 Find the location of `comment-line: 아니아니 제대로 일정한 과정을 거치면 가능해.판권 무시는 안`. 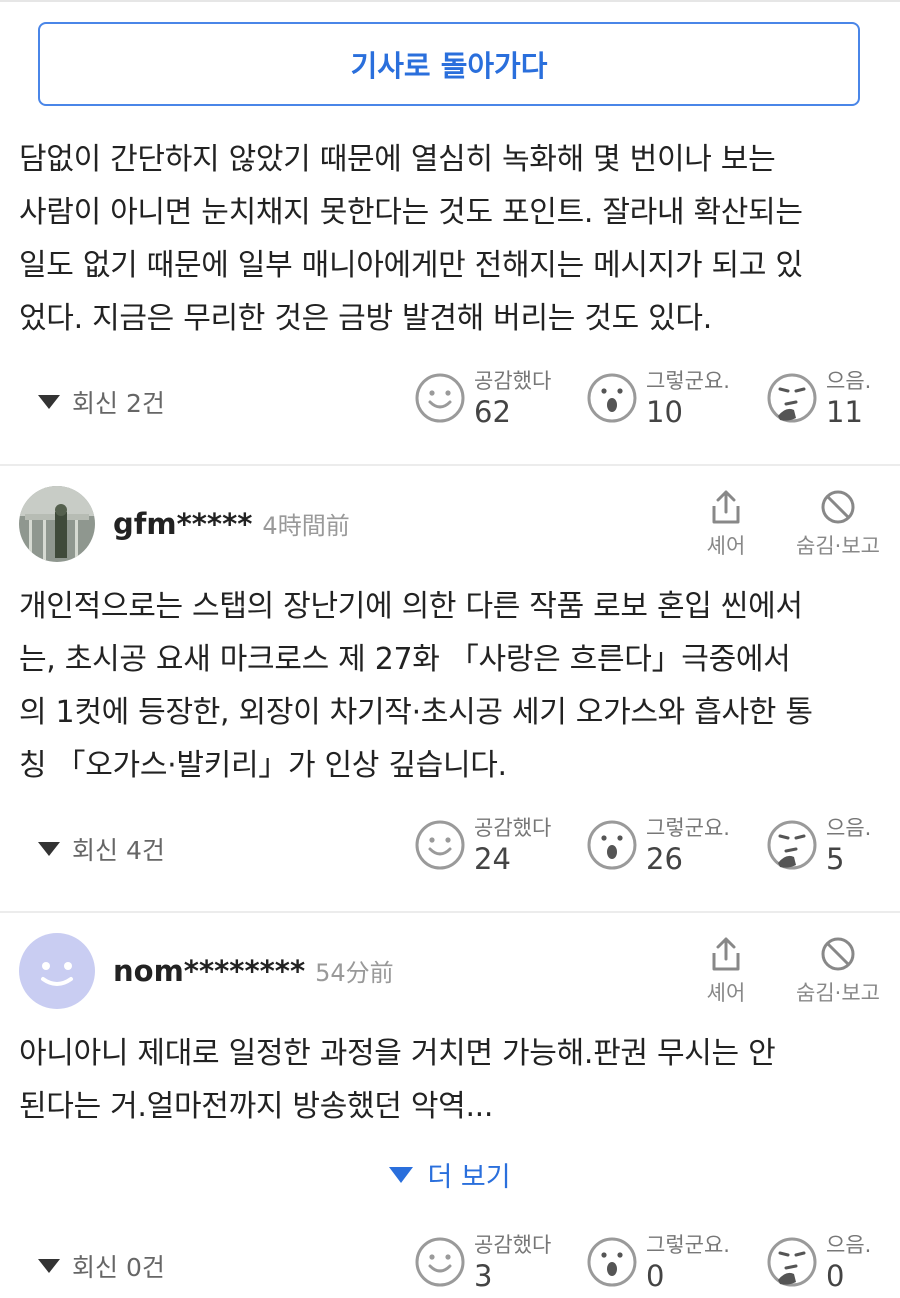

comment-line: 아니아니 제대로 일정한 과정을 거치면 가능해.판권 무시는 안 is located at coordinates (397, 1053).